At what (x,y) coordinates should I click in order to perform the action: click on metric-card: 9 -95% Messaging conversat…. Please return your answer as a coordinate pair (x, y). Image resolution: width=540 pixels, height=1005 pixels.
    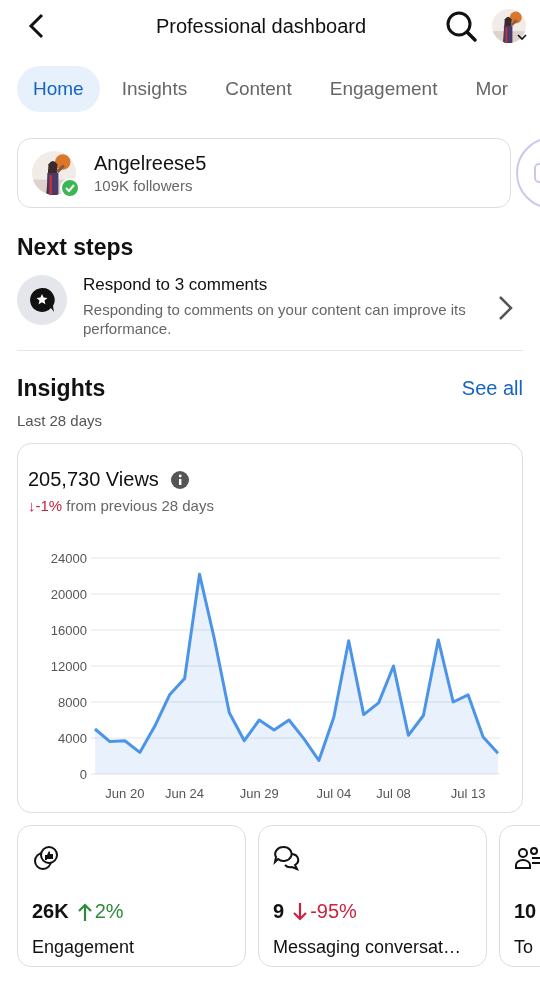
    Looking at the image, I should click on (372, 896).